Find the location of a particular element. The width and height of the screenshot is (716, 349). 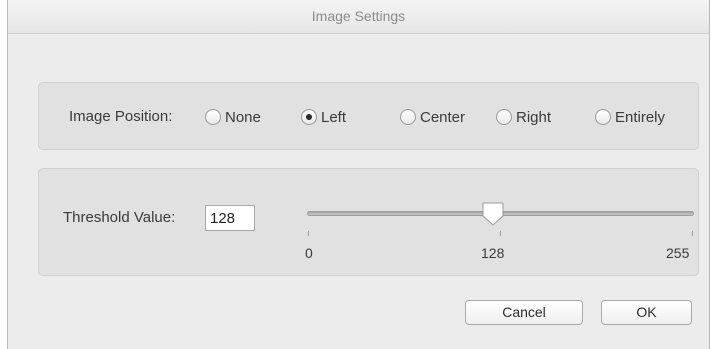

radio-center: Center is located at coordinates (432, 117).